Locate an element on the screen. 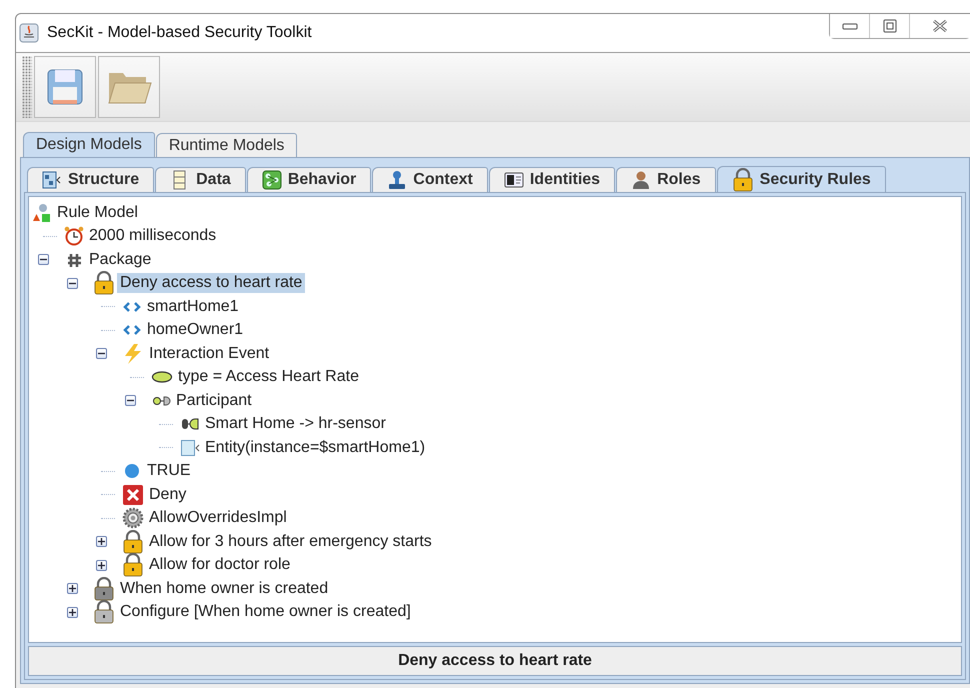  view-tab: Structure is located at coordinates (90, 179).